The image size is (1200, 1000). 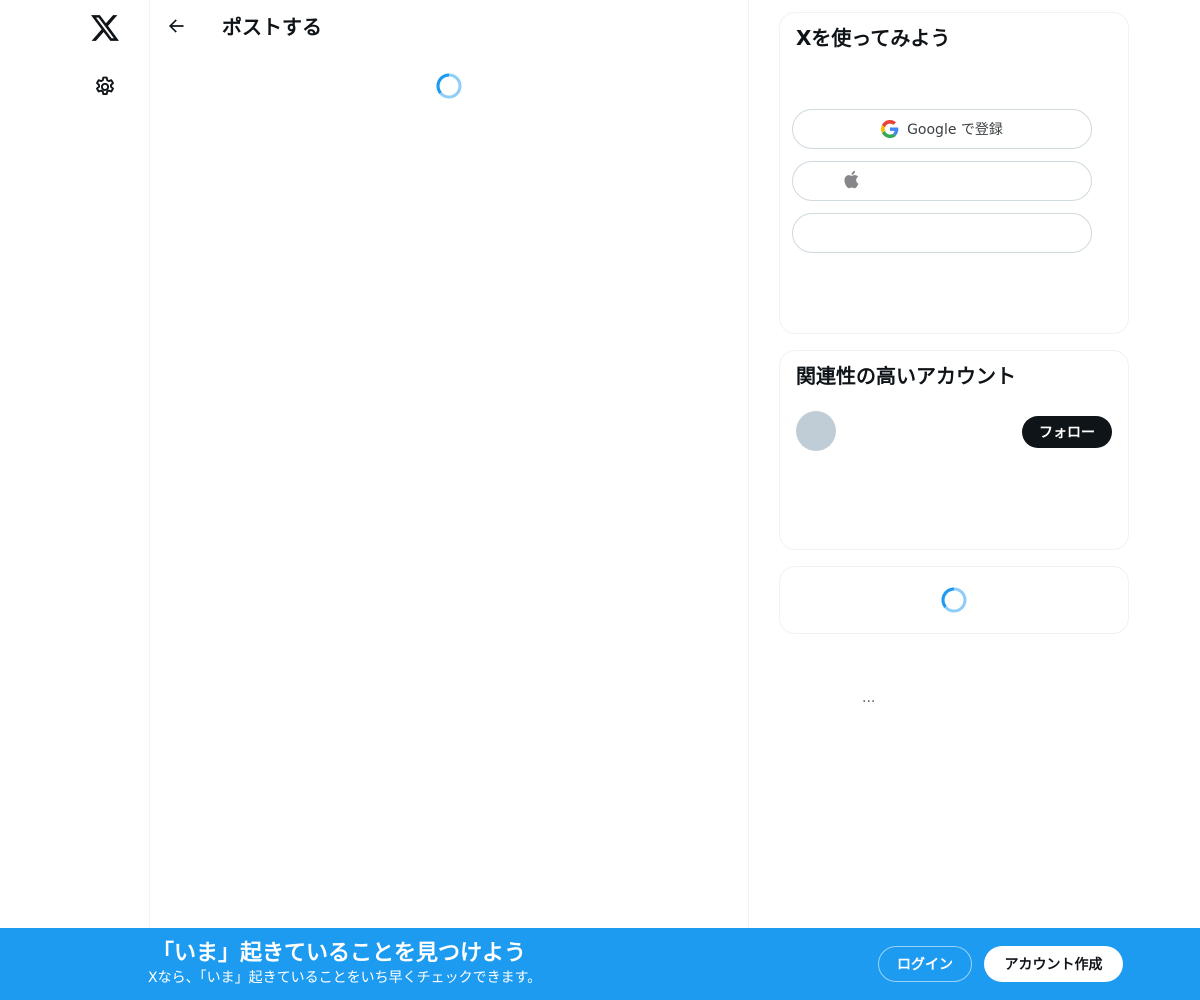 I want to click on signup-card-title: Xを使ってみよう, so click(x=873, y=38).